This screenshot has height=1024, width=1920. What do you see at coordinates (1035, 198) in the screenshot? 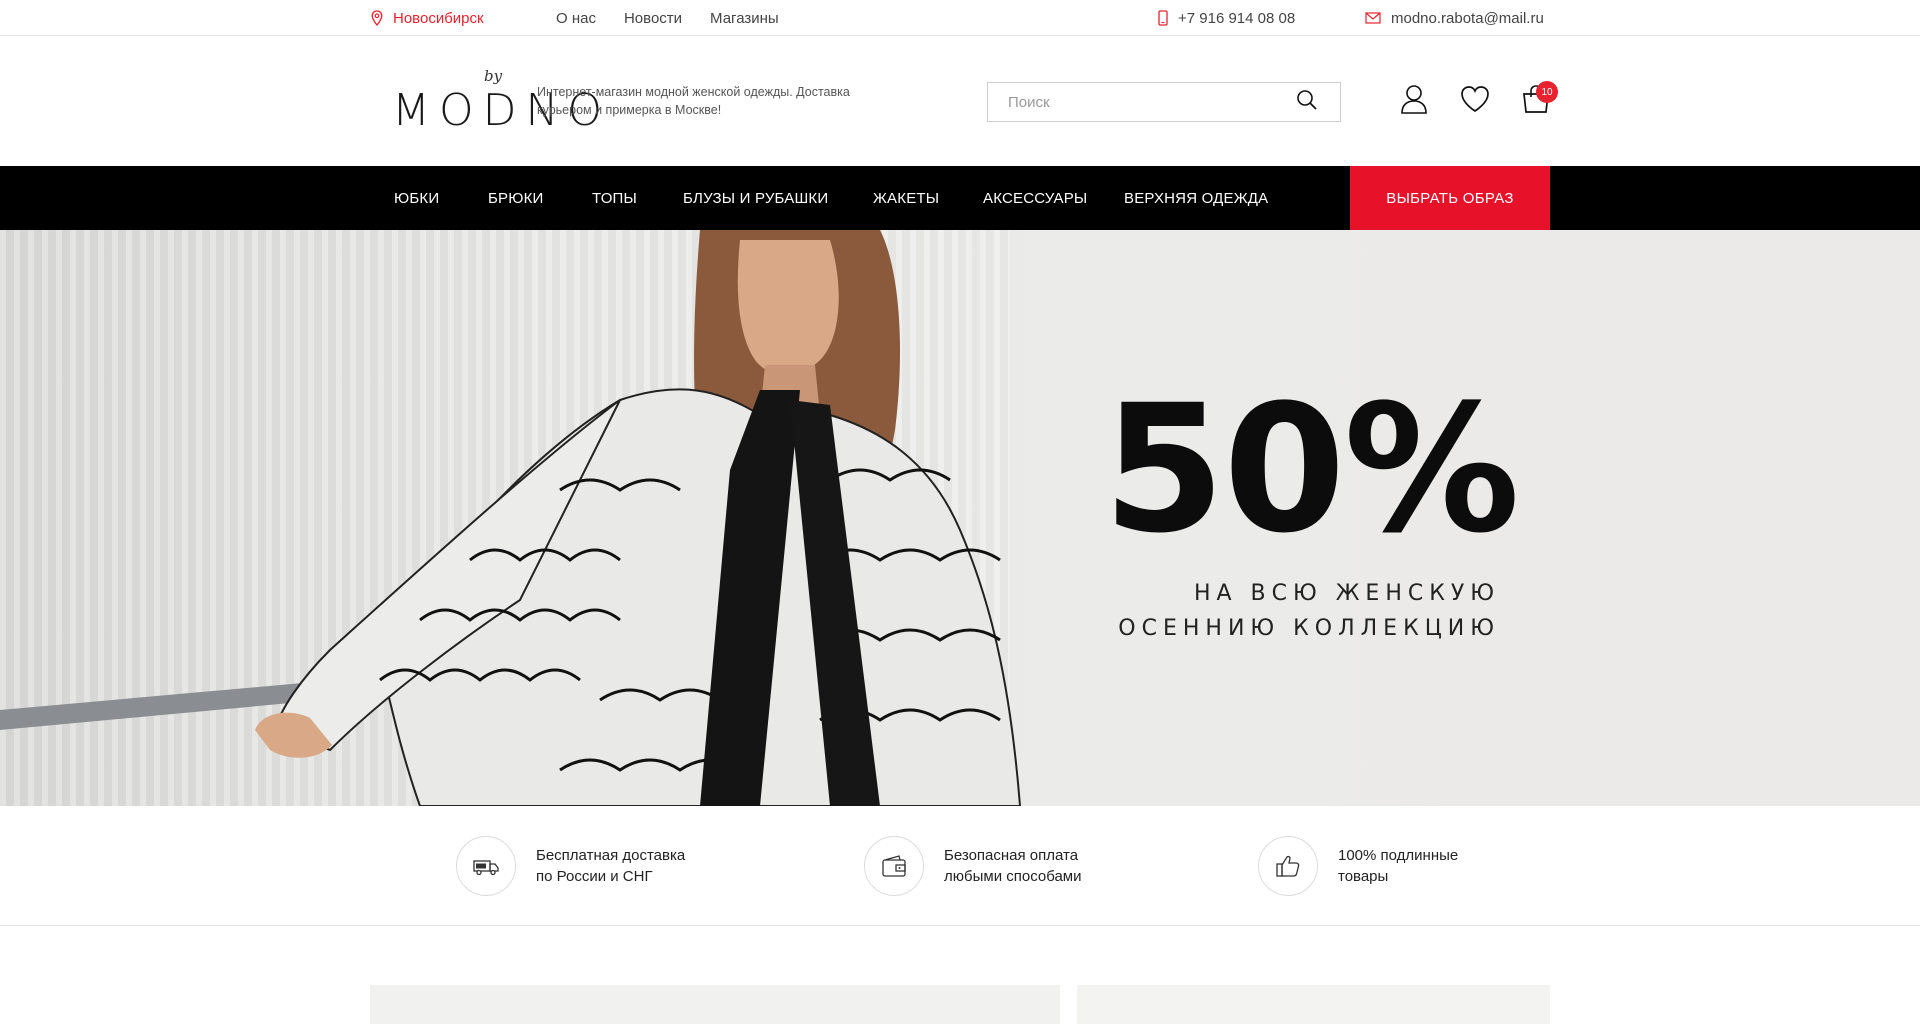
I see `nav-item-accessories: АКСЕССУАРЫ` at bounding box center [1035, 198].